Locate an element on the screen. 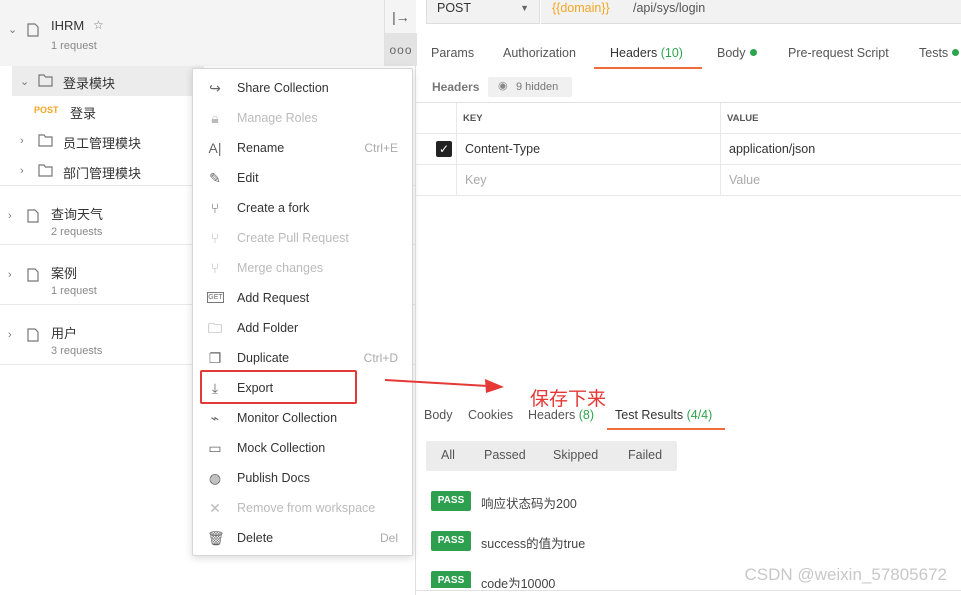 The image size is (961, 595). tab-prerequest-script: Pre-request Script is located at coordinates (838, 53).